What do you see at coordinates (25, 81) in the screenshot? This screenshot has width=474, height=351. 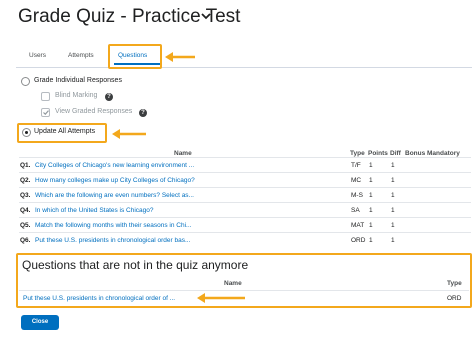 I see `grade-individual-radio` at bounding box center [25, 81].